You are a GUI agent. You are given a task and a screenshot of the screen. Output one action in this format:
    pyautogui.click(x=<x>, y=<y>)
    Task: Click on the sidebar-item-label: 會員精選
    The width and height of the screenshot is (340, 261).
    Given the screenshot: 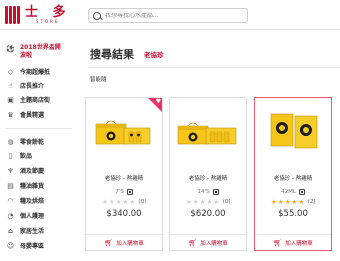 What is the action you would take?
    pyautogui.click(x=32, y=115)
    